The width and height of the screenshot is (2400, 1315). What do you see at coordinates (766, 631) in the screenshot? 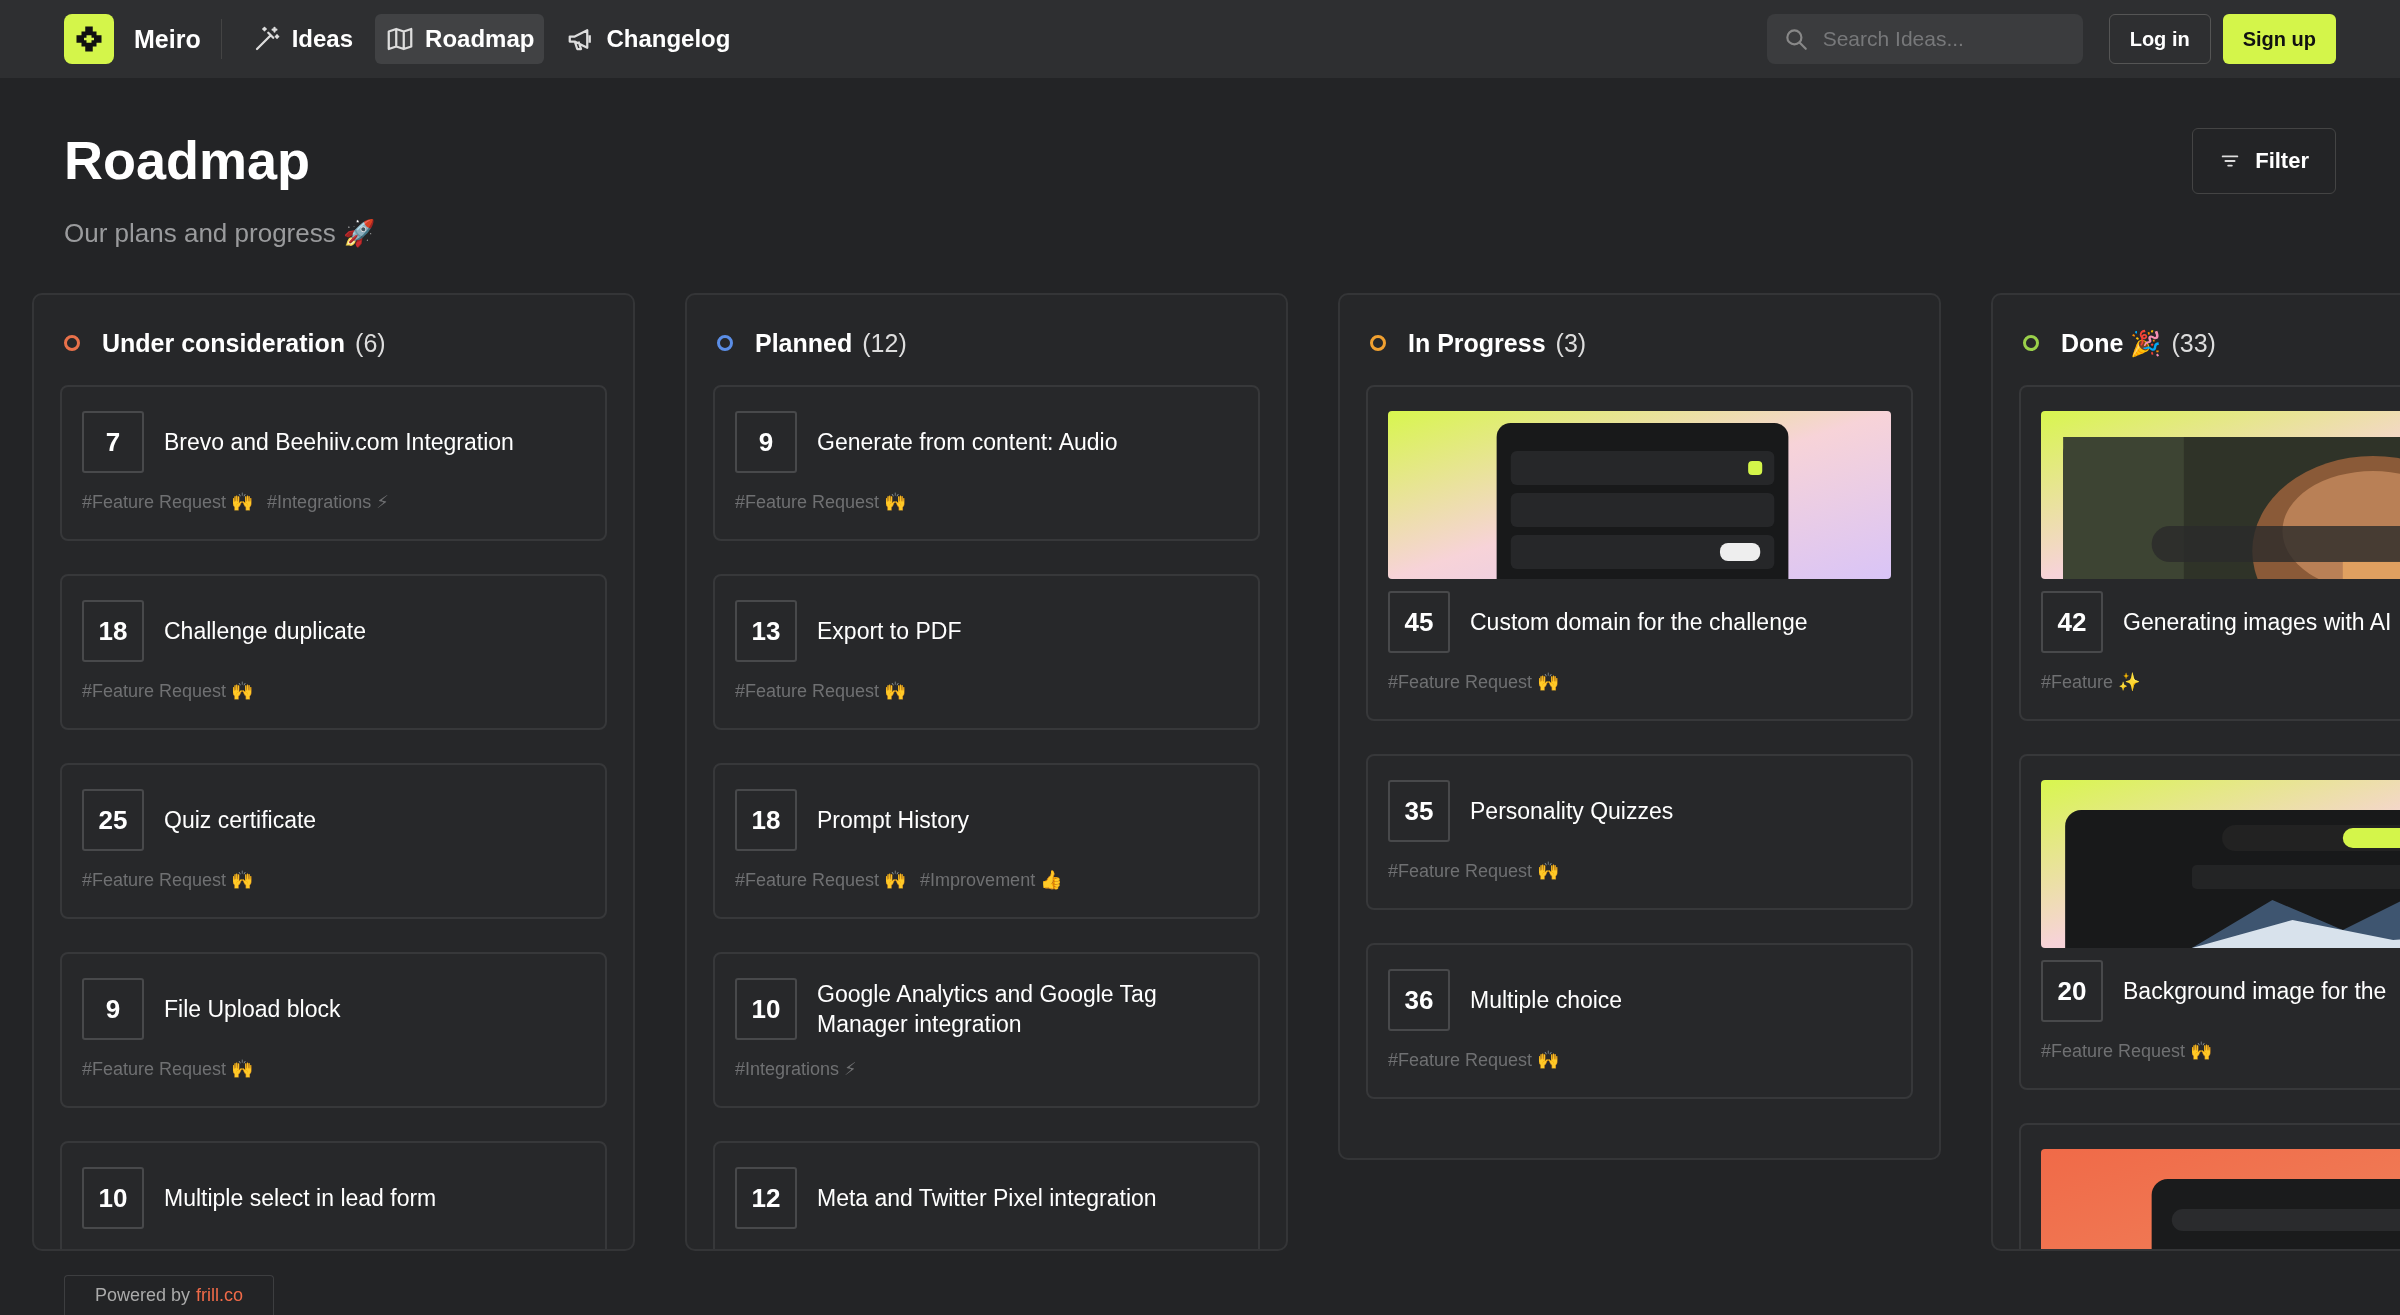
I see `vote-count: 13` at bounding box center [766, 631].